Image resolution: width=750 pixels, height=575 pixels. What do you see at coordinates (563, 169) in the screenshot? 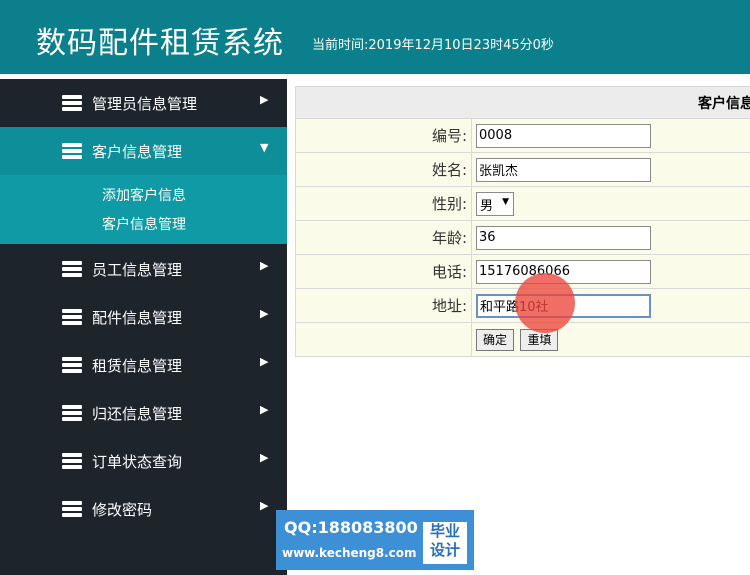
I see `name-field` at bounding box center [563, 169].